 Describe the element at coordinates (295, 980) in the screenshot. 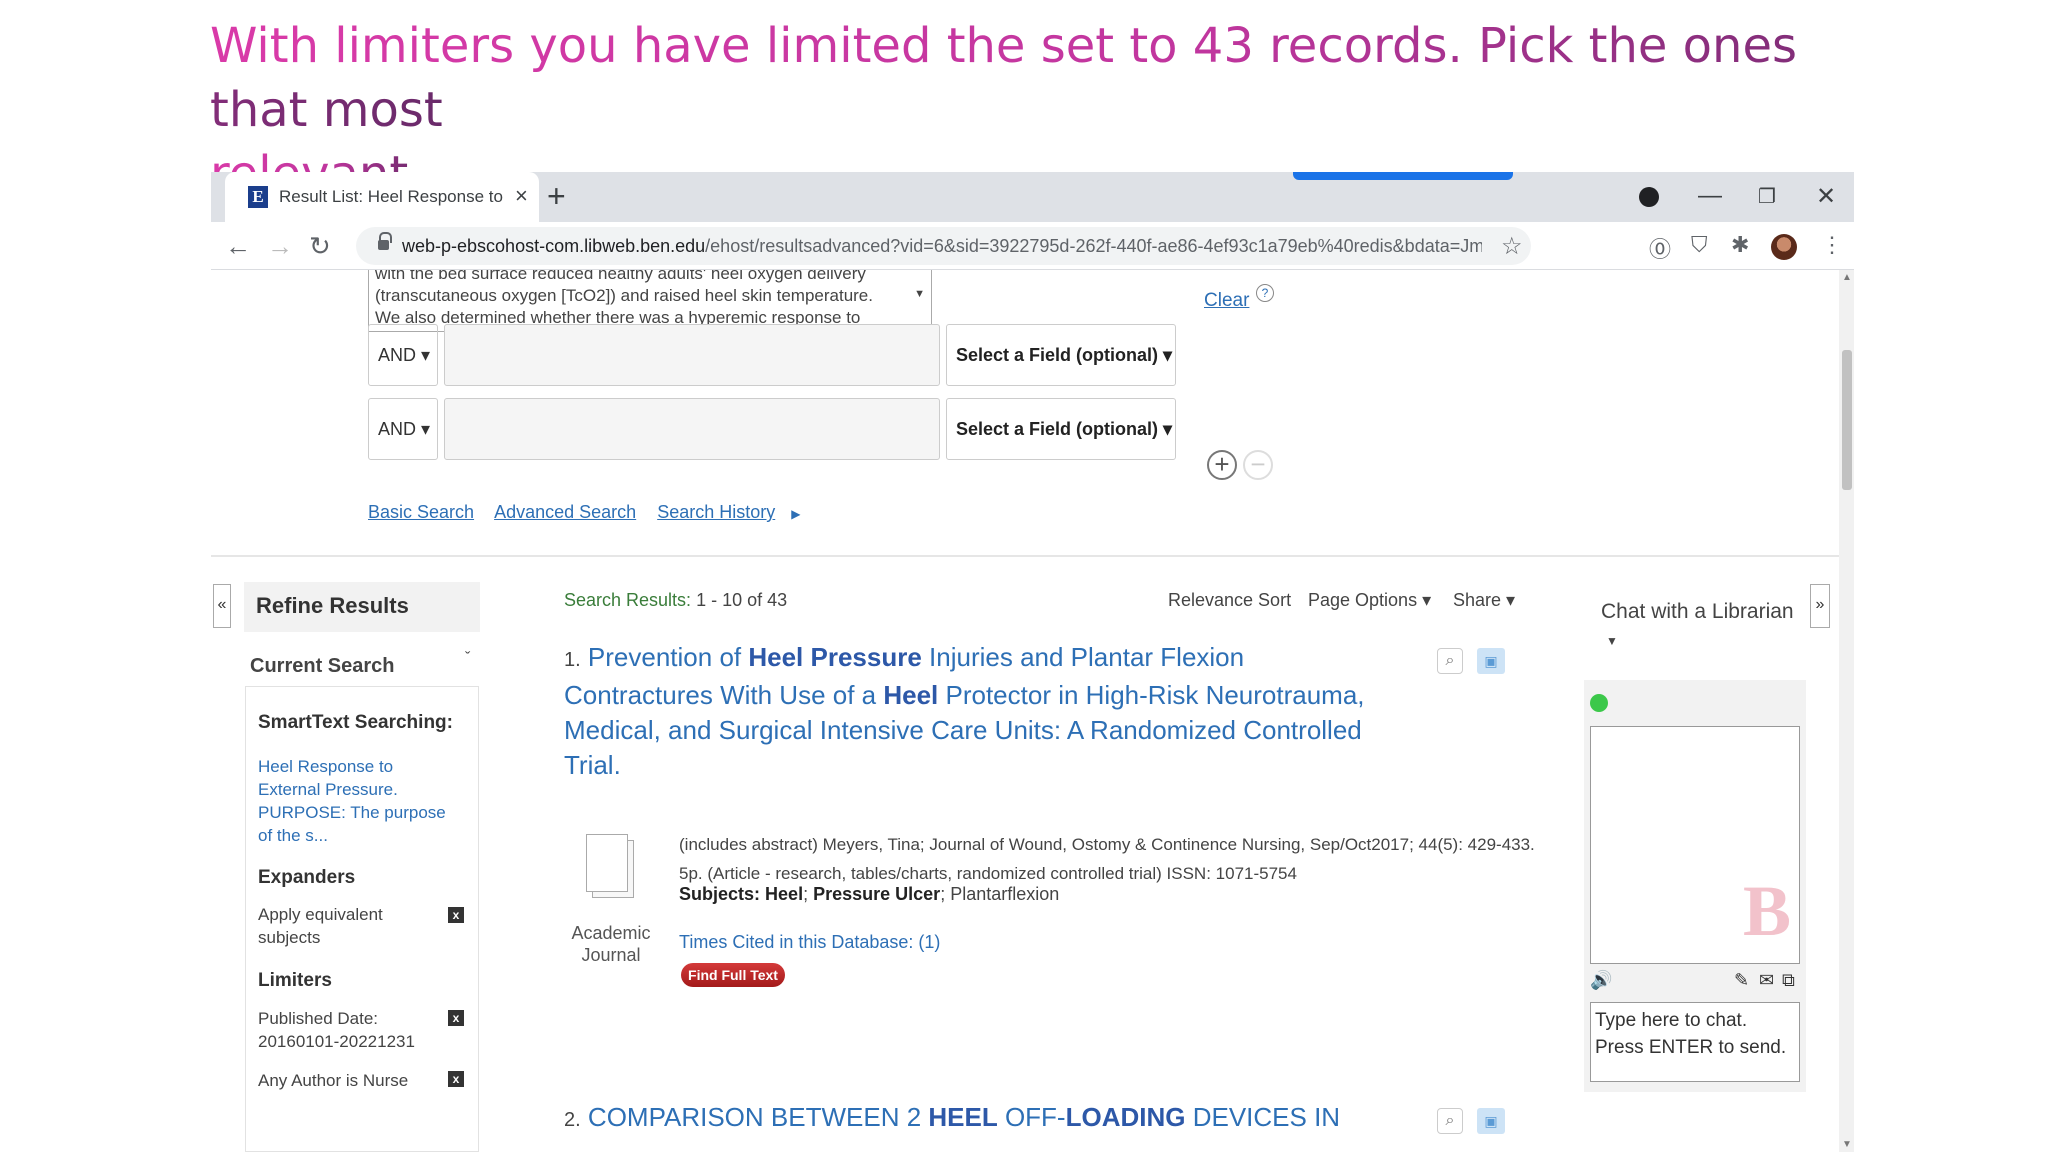

I see `limiters-heading: Limiters` at that location.